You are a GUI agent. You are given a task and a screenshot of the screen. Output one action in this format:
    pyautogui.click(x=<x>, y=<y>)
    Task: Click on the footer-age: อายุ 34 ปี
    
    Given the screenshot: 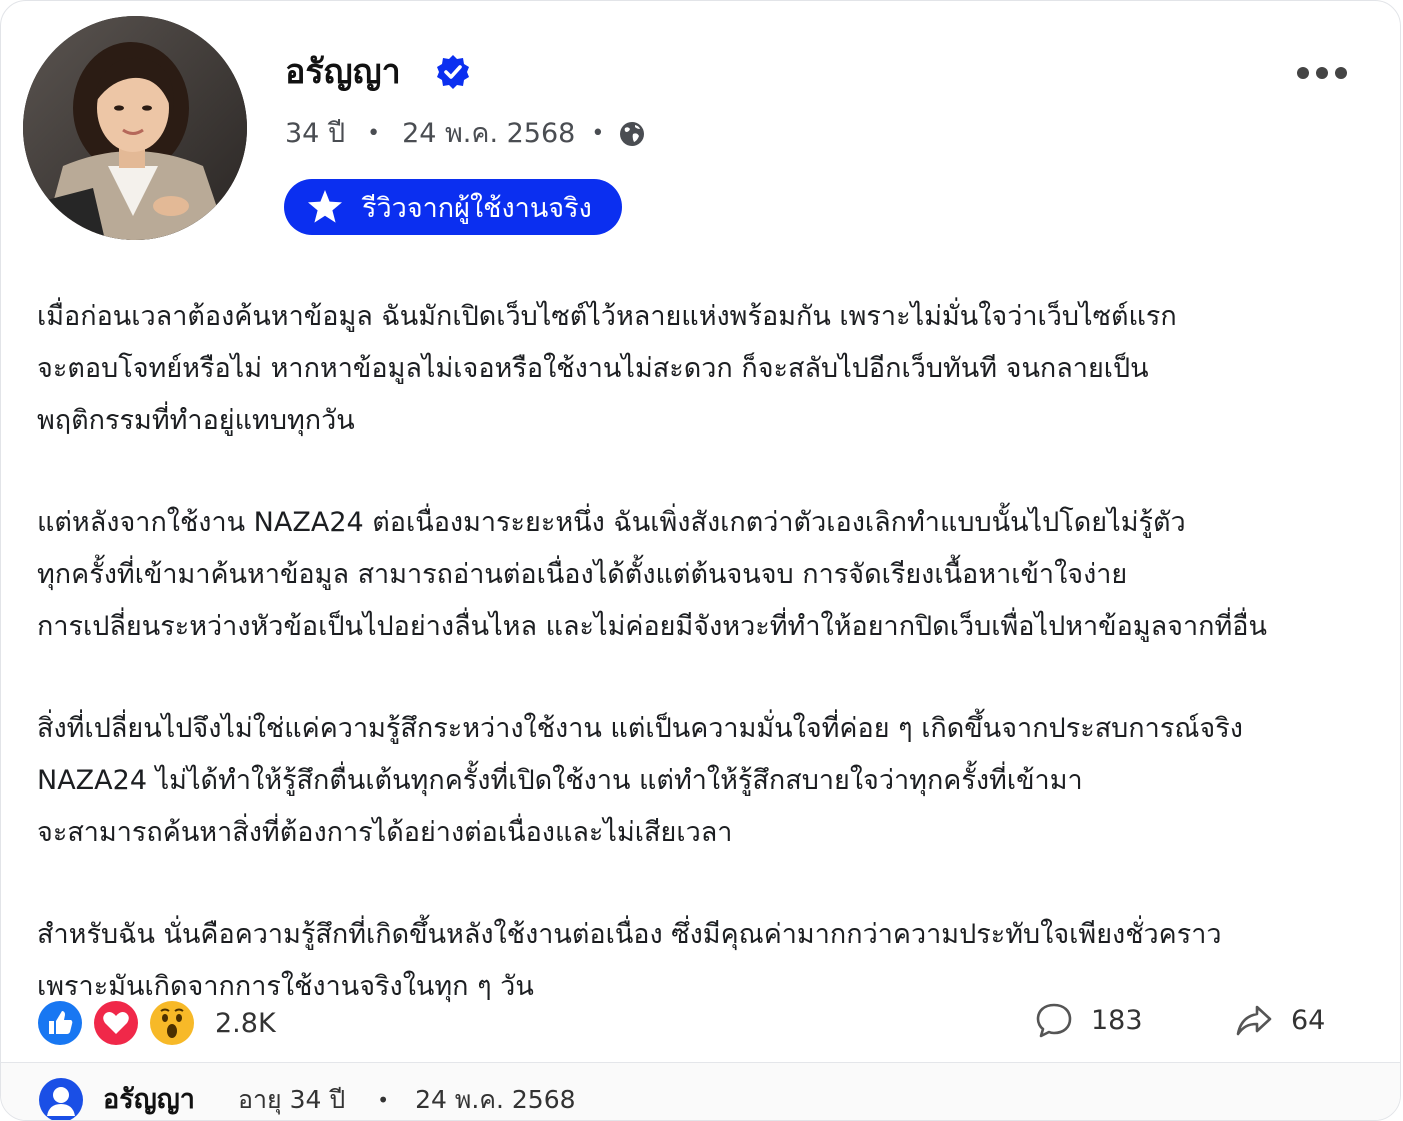 What is the action you would take?
    pyautogui.click(x=292, y=1099)
    